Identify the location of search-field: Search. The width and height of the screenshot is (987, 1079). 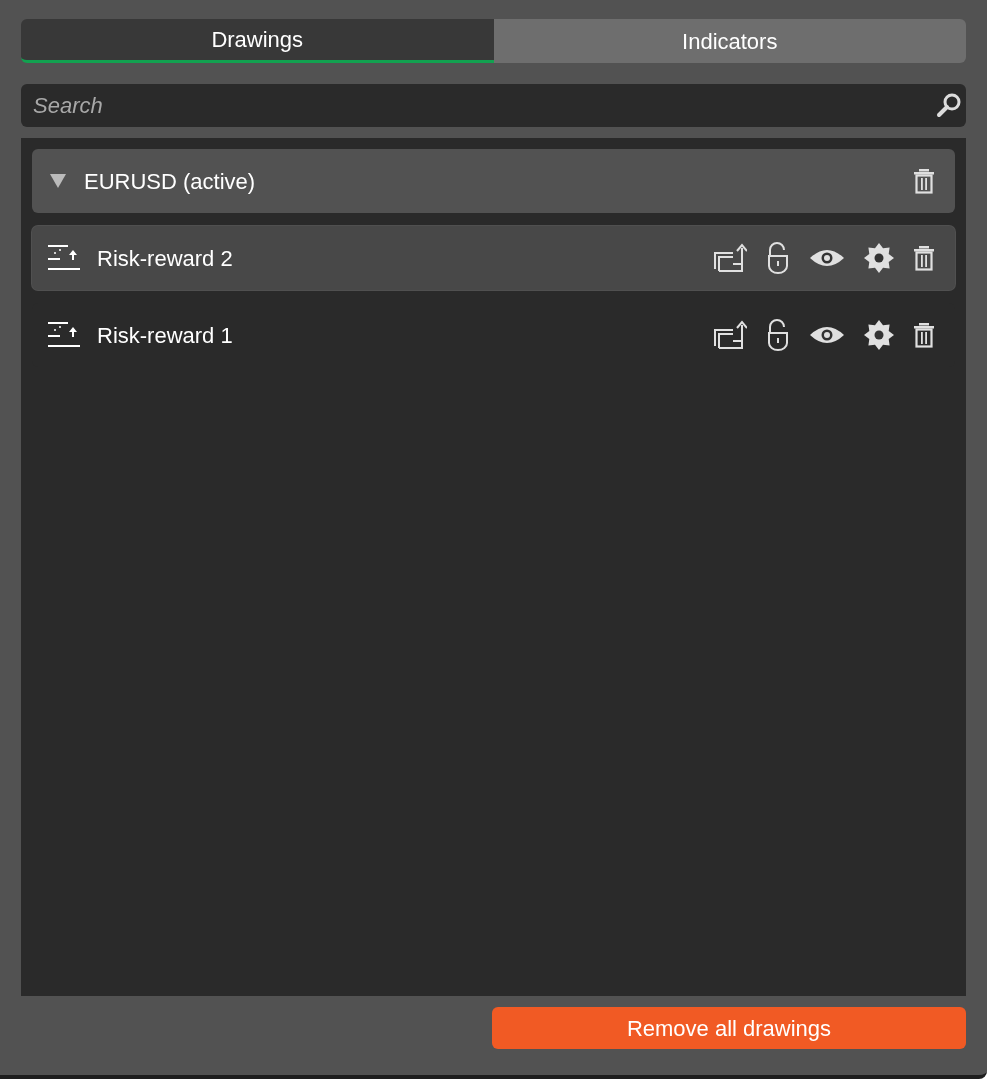
(493, 105).